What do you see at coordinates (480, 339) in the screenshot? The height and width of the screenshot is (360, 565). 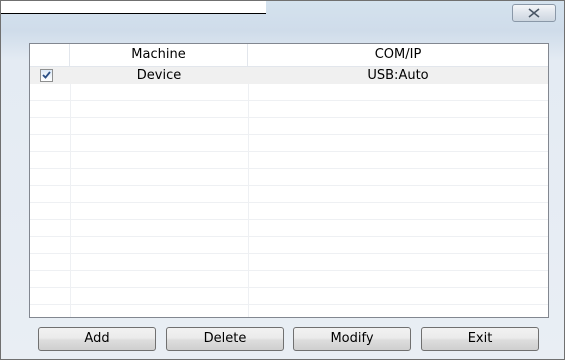 I see `exit-button: Exit` at bounding box center [480, 339].